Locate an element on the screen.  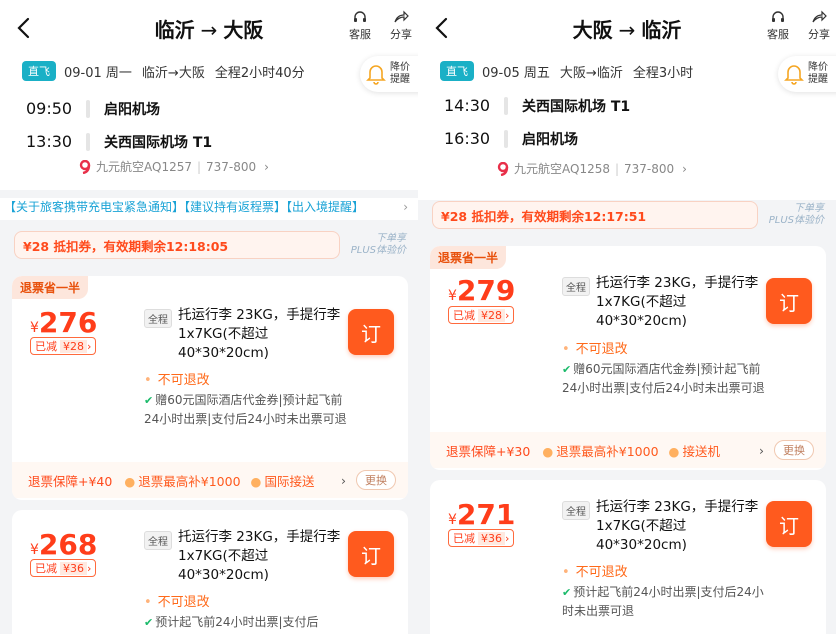
notice-banner: 【关于旅客携带充电宝紧急通知】【建议持有返程票】【出入境提醒】 › is located at coordinates (209, 209).